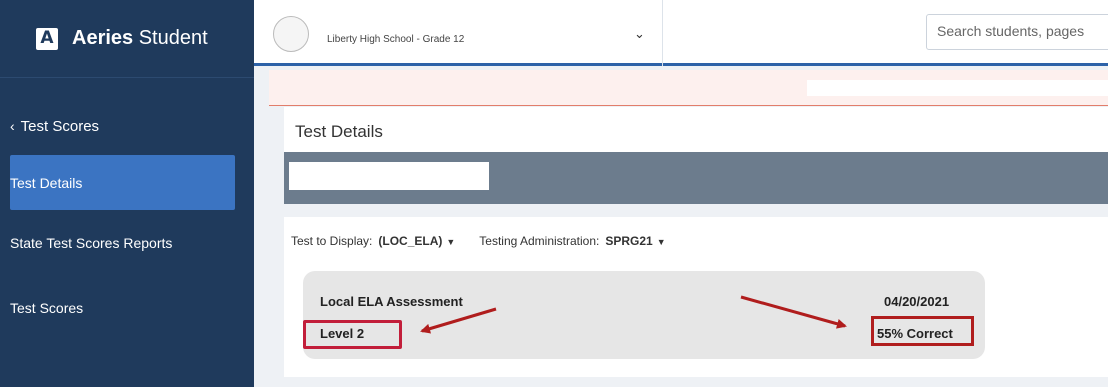 This screenshot has width=1108, height=387. What do you see at coordinates (122, 308) in the screenshot?
I see `sidebar-item-test-scores: Test Scores` at bounding box center [122, 308].